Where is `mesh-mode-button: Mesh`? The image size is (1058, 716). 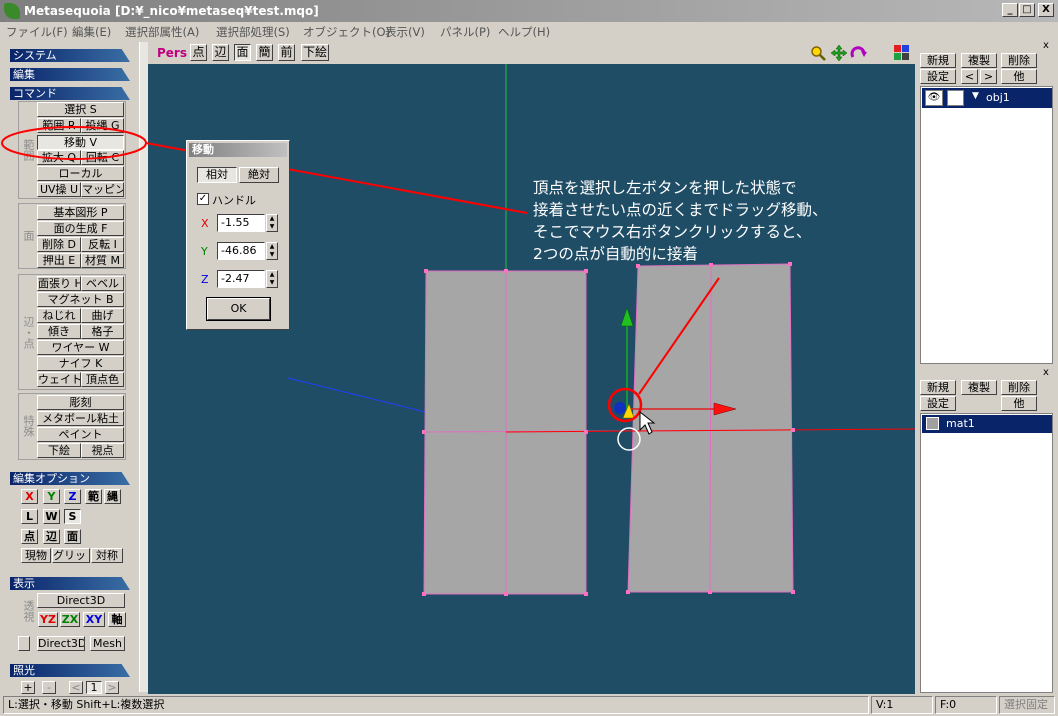
mesh-mode-button: Mesh is located at coordinates (107, 643).